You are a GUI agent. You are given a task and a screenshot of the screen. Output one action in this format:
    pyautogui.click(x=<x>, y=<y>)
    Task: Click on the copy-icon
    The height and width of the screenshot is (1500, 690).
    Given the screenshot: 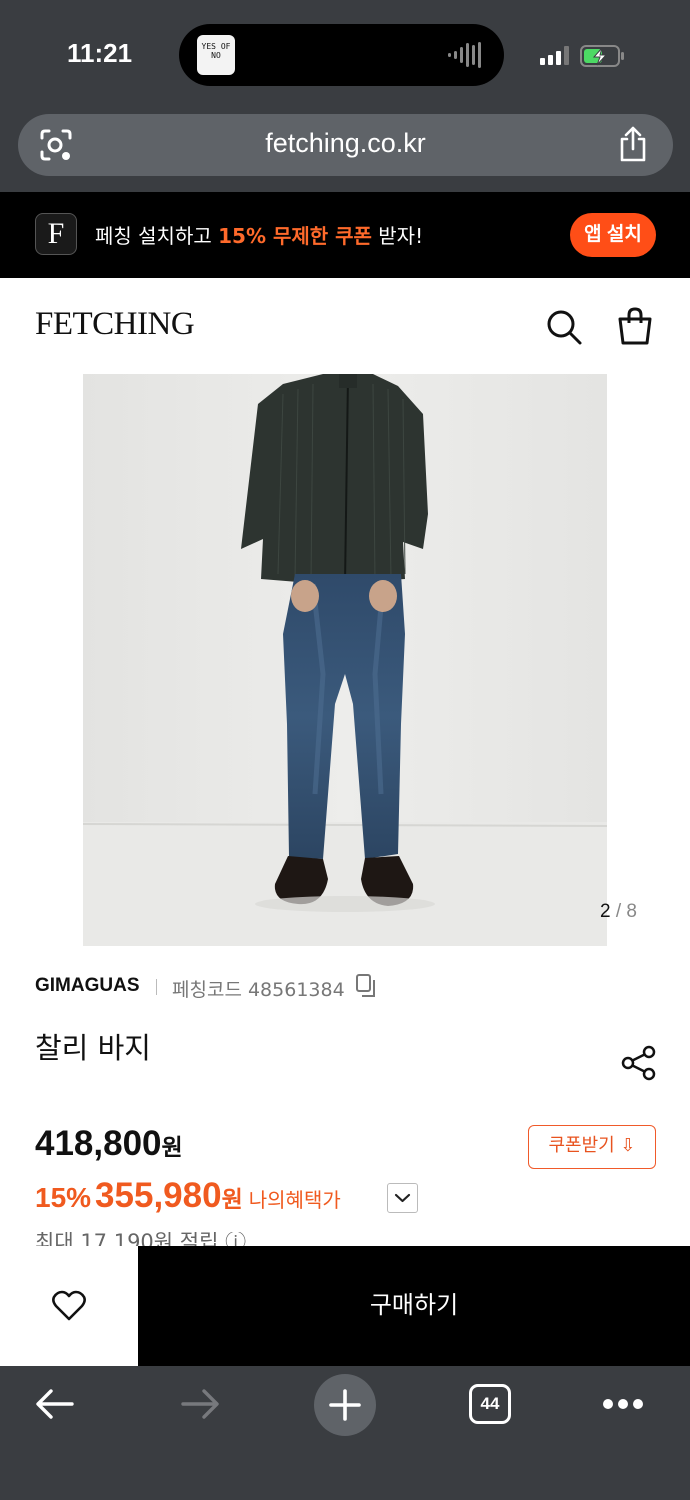 What is the action you would take?
    pyautogui.click(x=366, y=986)
    